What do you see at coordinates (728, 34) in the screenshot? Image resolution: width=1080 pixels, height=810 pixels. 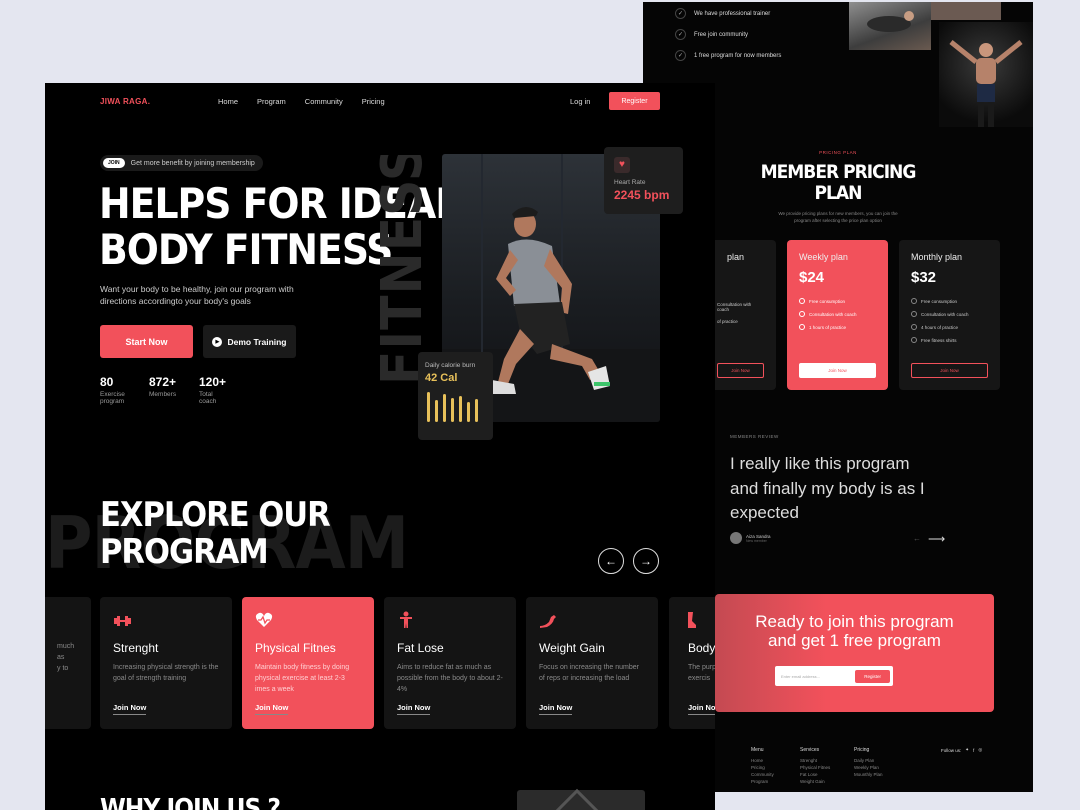 I see `feature-item: ✓ Free join community` at bounding box center [728, 34].